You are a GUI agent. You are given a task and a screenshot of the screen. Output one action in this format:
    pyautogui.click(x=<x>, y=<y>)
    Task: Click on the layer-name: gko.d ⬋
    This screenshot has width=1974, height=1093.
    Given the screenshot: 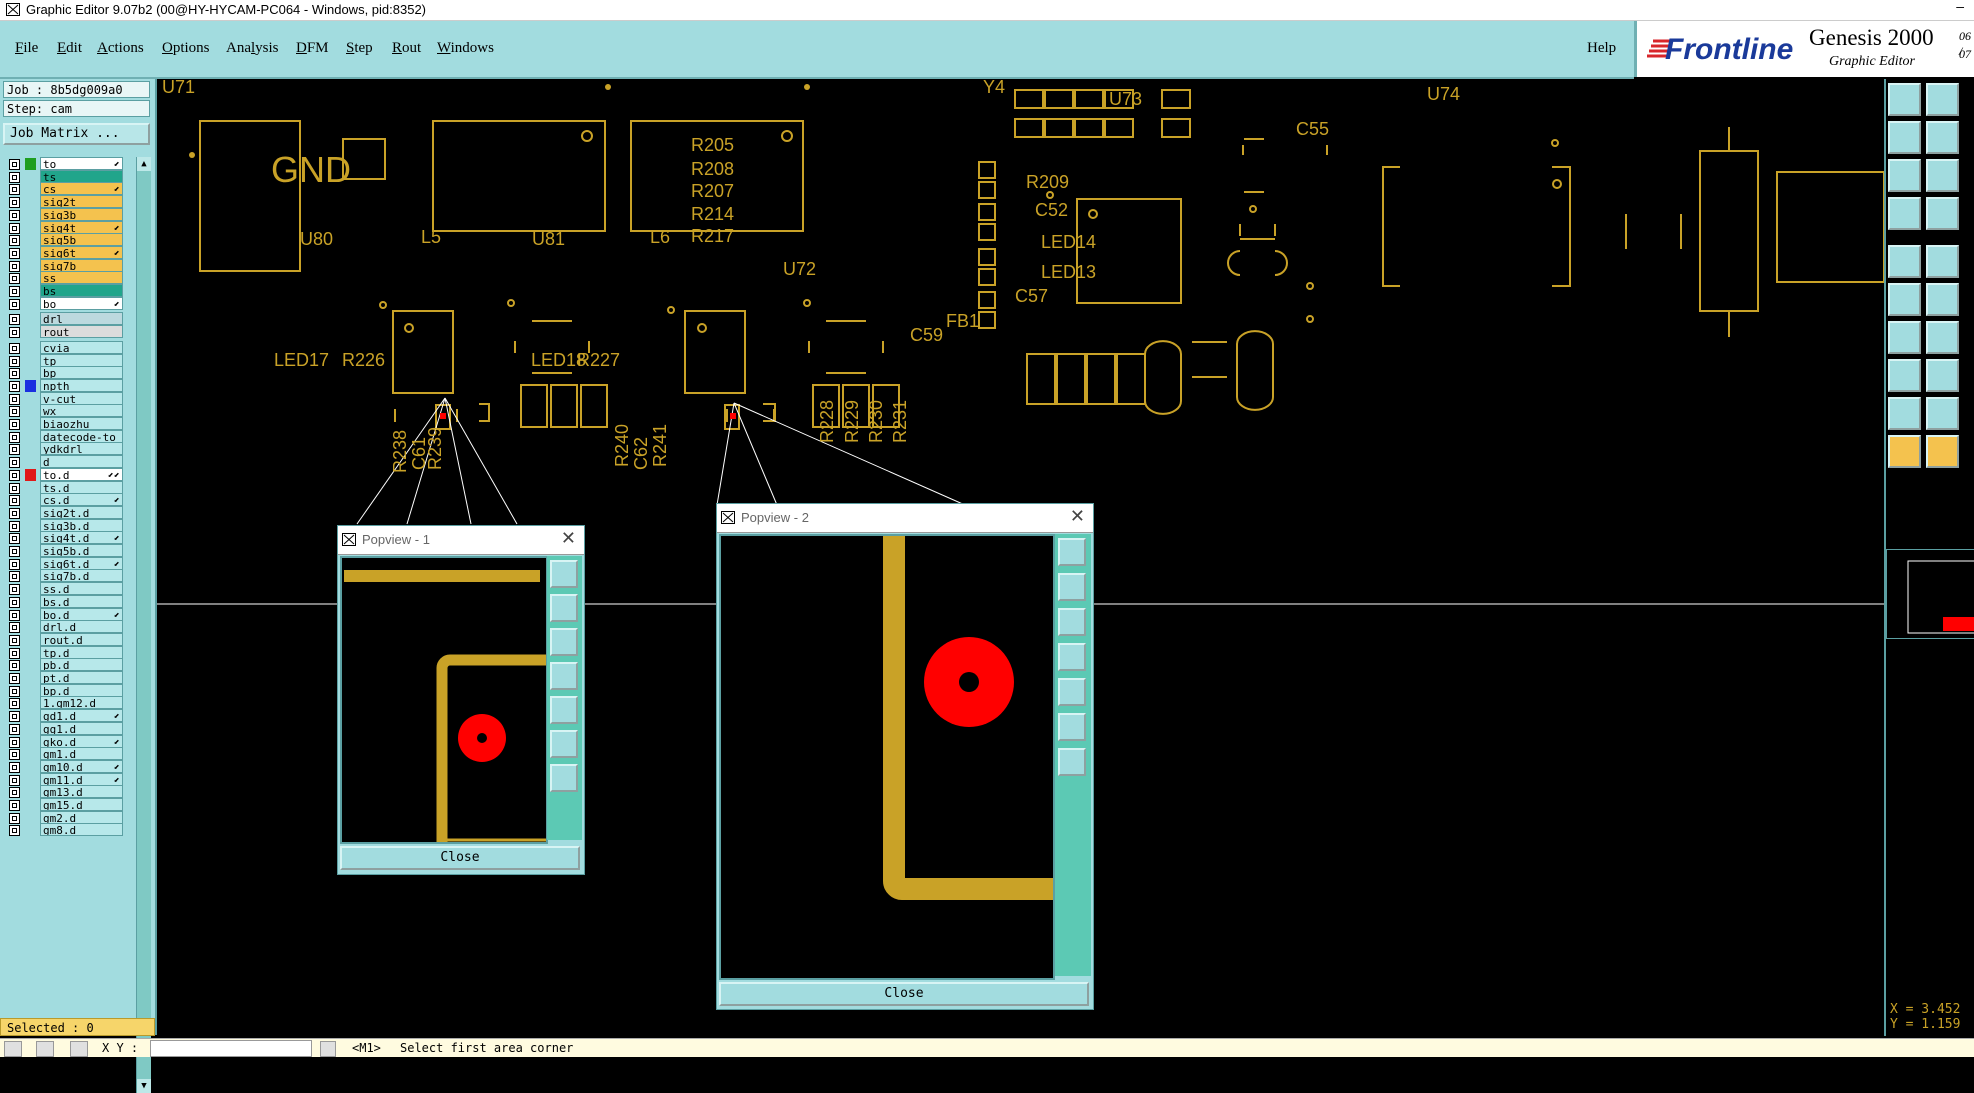 What is the action you would take?
    pyautogui.click(x=81, y=741)
    